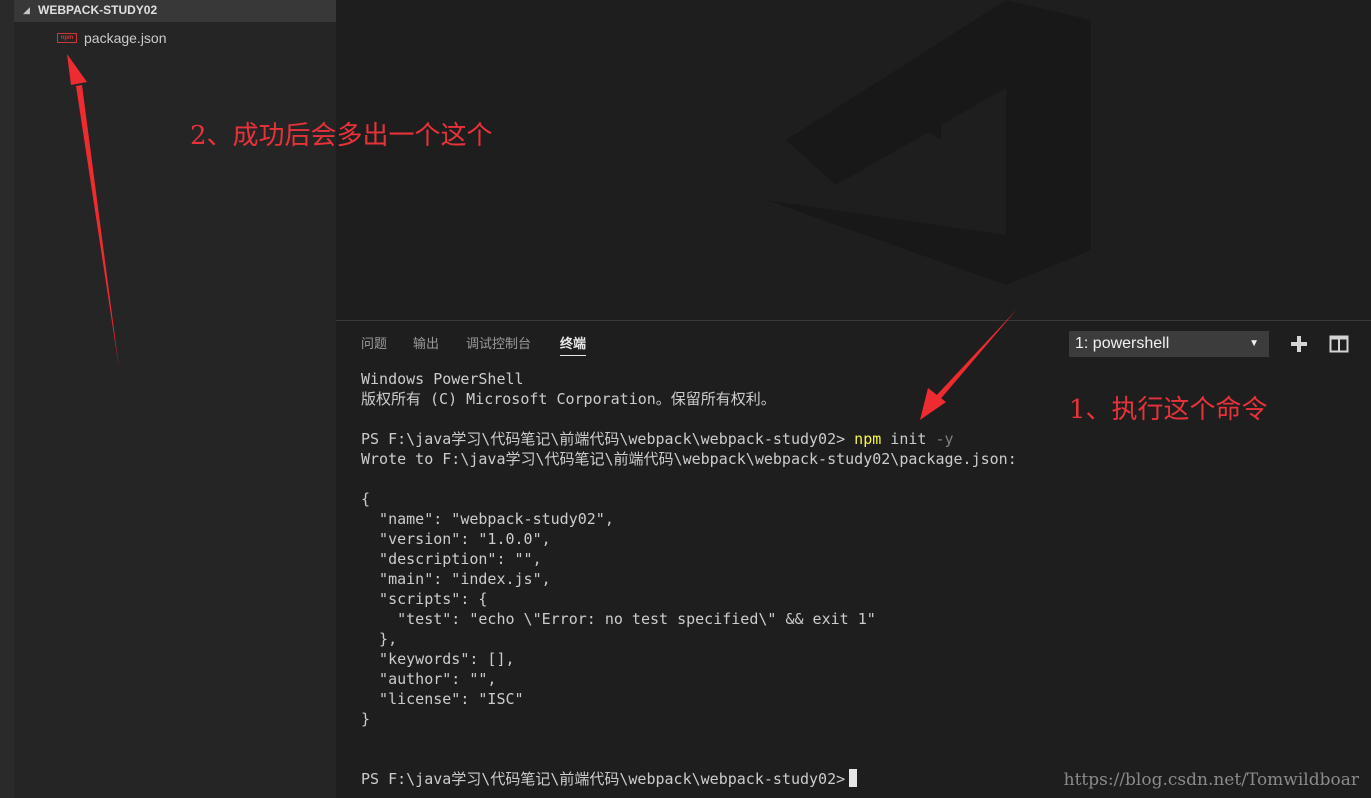 Image resolution: width=1371 pixels, height=798 pixels. Describe the element at coordinates (438, 659) in the screenshot. I see `json-line: "keywords": [],` at that location.